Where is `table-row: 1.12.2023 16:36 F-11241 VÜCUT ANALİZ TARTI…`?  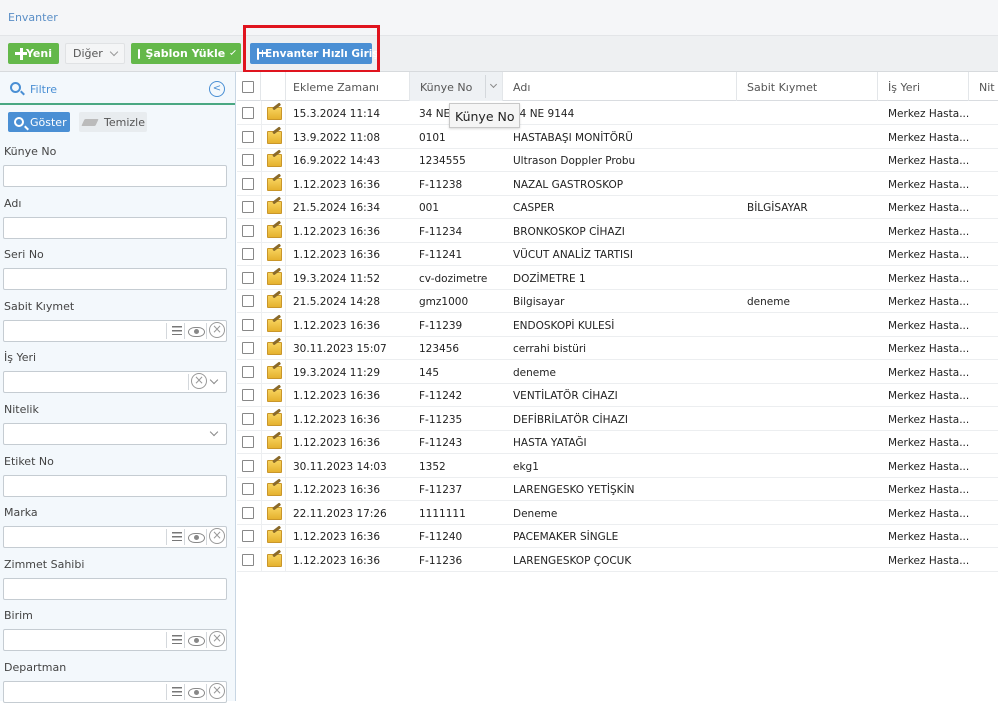
table-row: 1.12.2023 16:36 F-11241 VÜCUT ANALİZ TARTI… is located at coordinates (617, 254).